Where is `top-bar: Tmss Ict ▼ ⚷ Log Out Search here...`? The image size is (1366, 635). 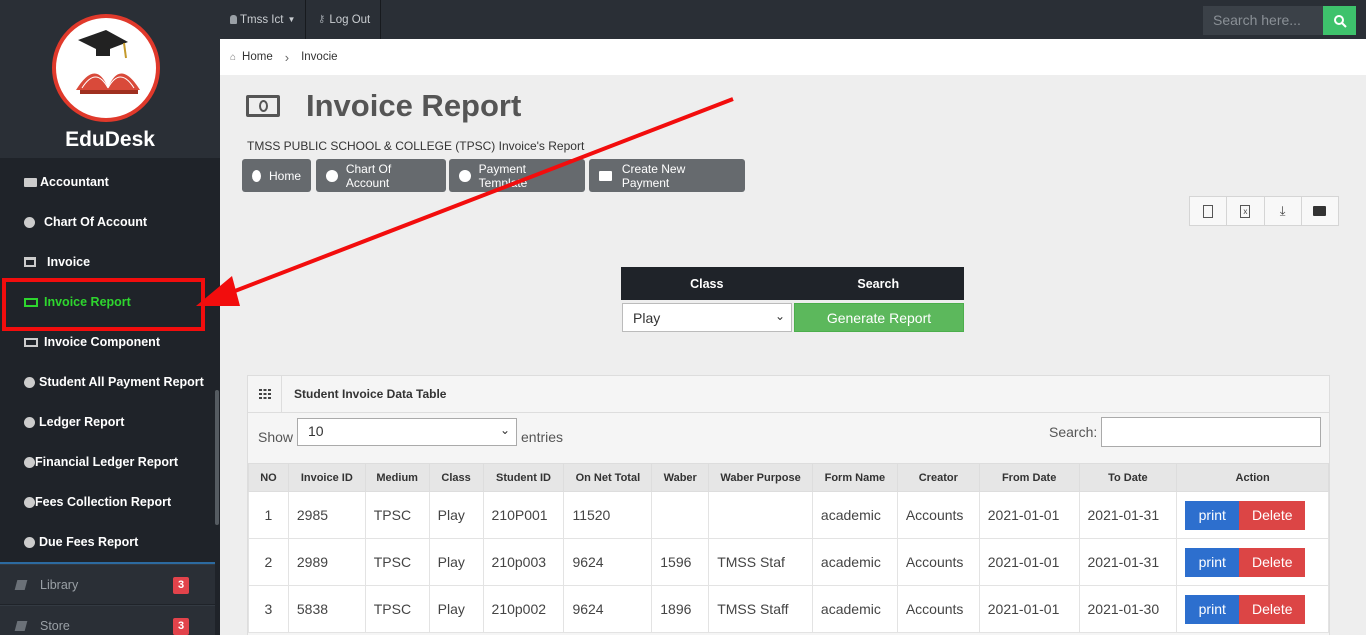
top-bar: Tmss Ict ▼ ⚷ Log Out Search here... is located at coordinates (793, 19).